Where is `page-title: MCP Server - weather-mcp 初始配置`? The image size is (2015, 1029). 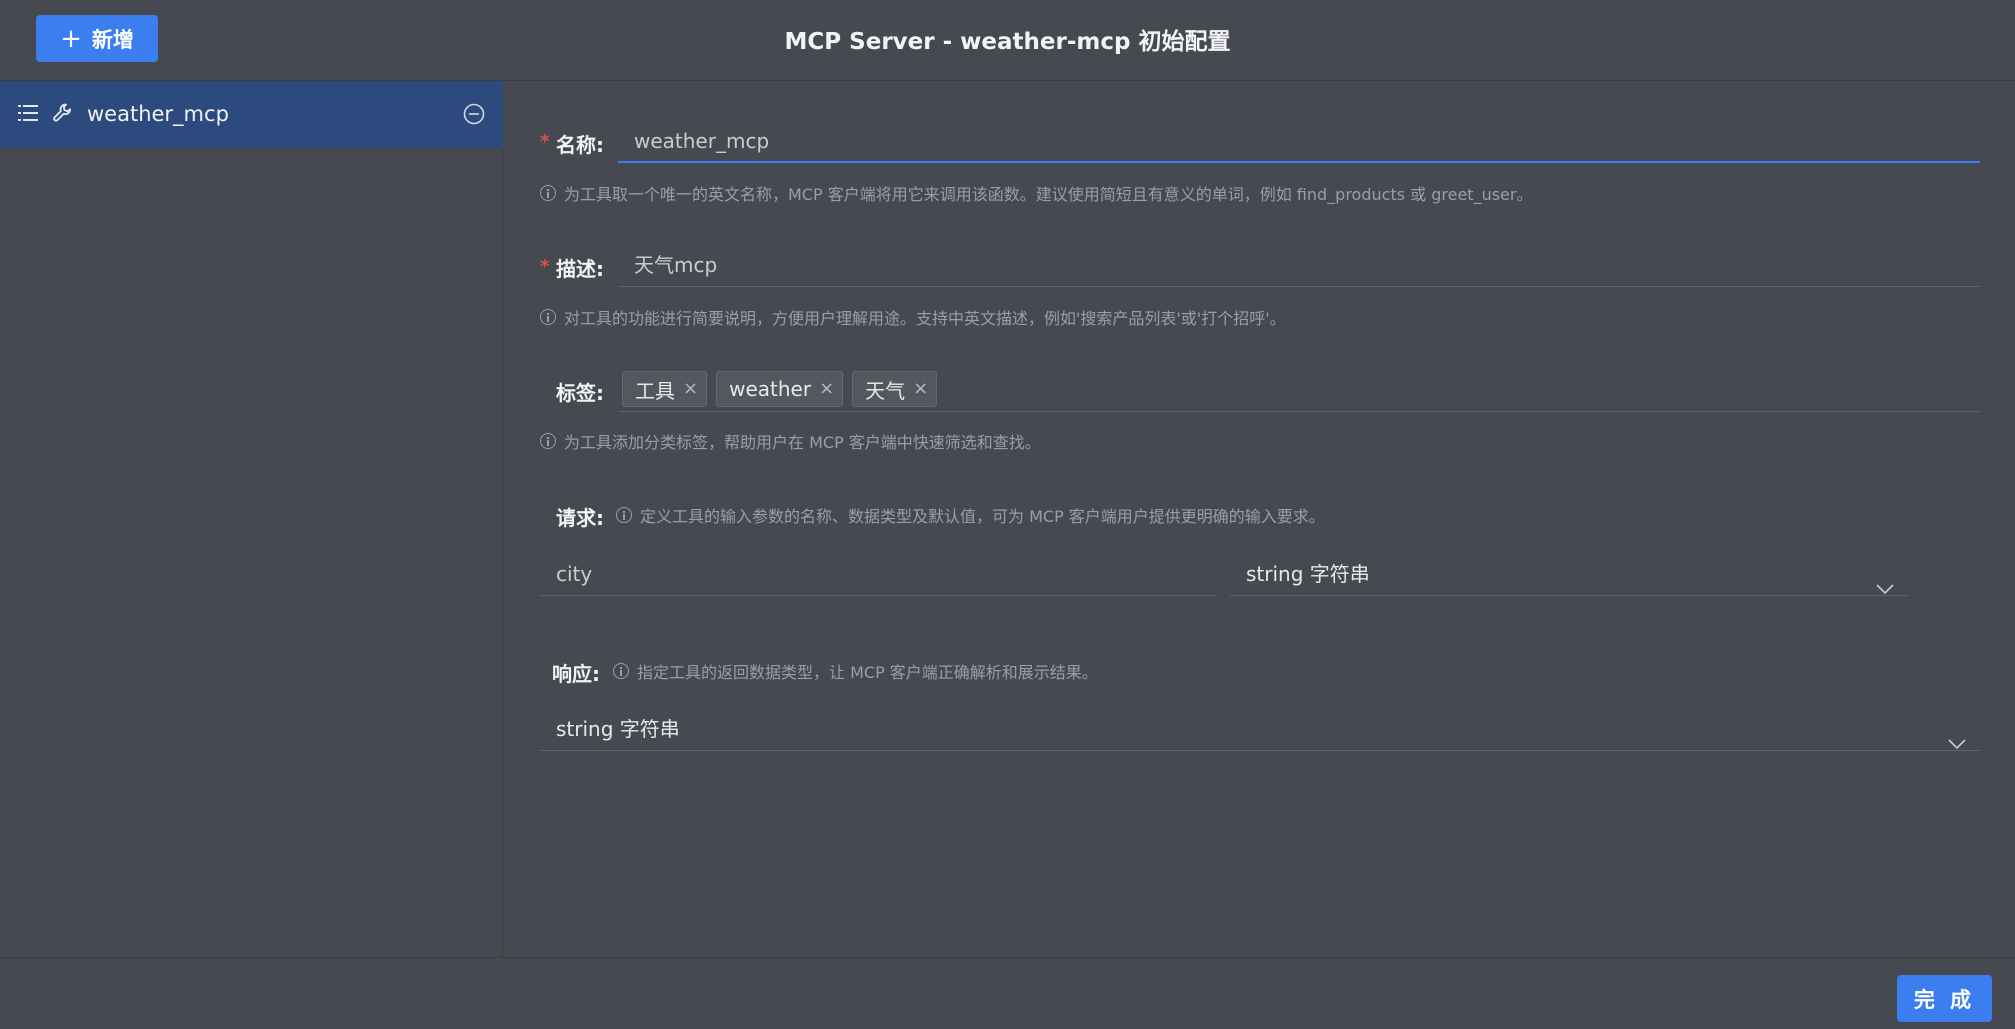
page-title: MCP Server - weather-mcp 初始配置 is located at coordinates (1007, 42).